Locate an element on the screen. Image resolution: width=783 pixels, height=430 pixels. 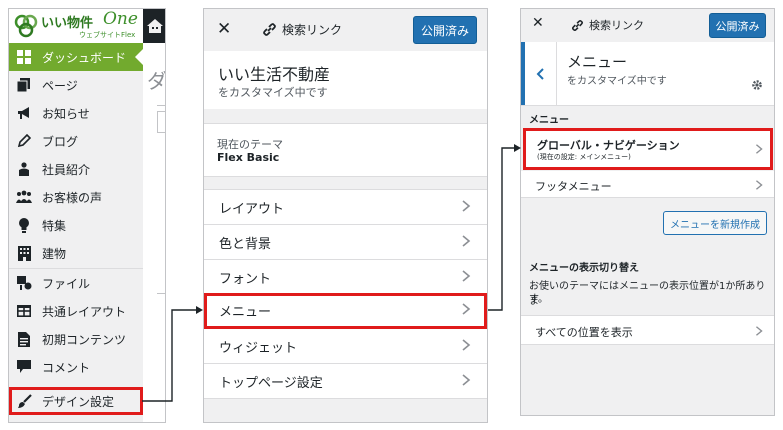
megaphone-icon is located at coordinates (24, 113).